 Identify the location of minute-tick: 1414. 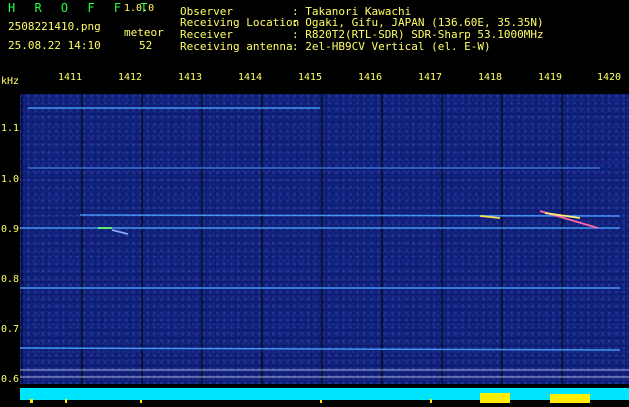
(250, 77).